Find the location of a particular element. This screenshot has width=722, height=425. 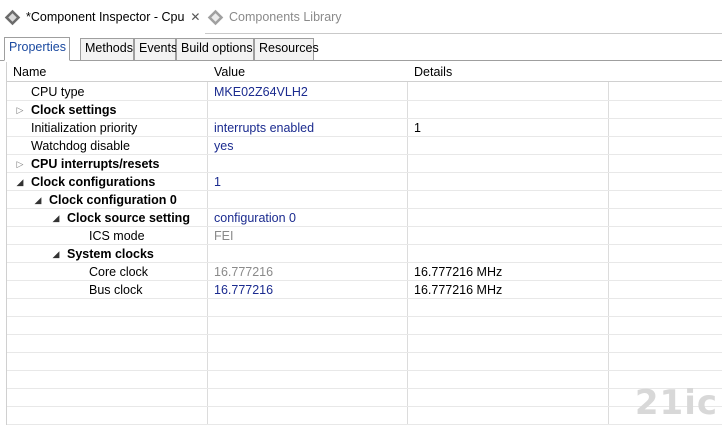

tab-properties: Properties is located at coordinates (37, 49).